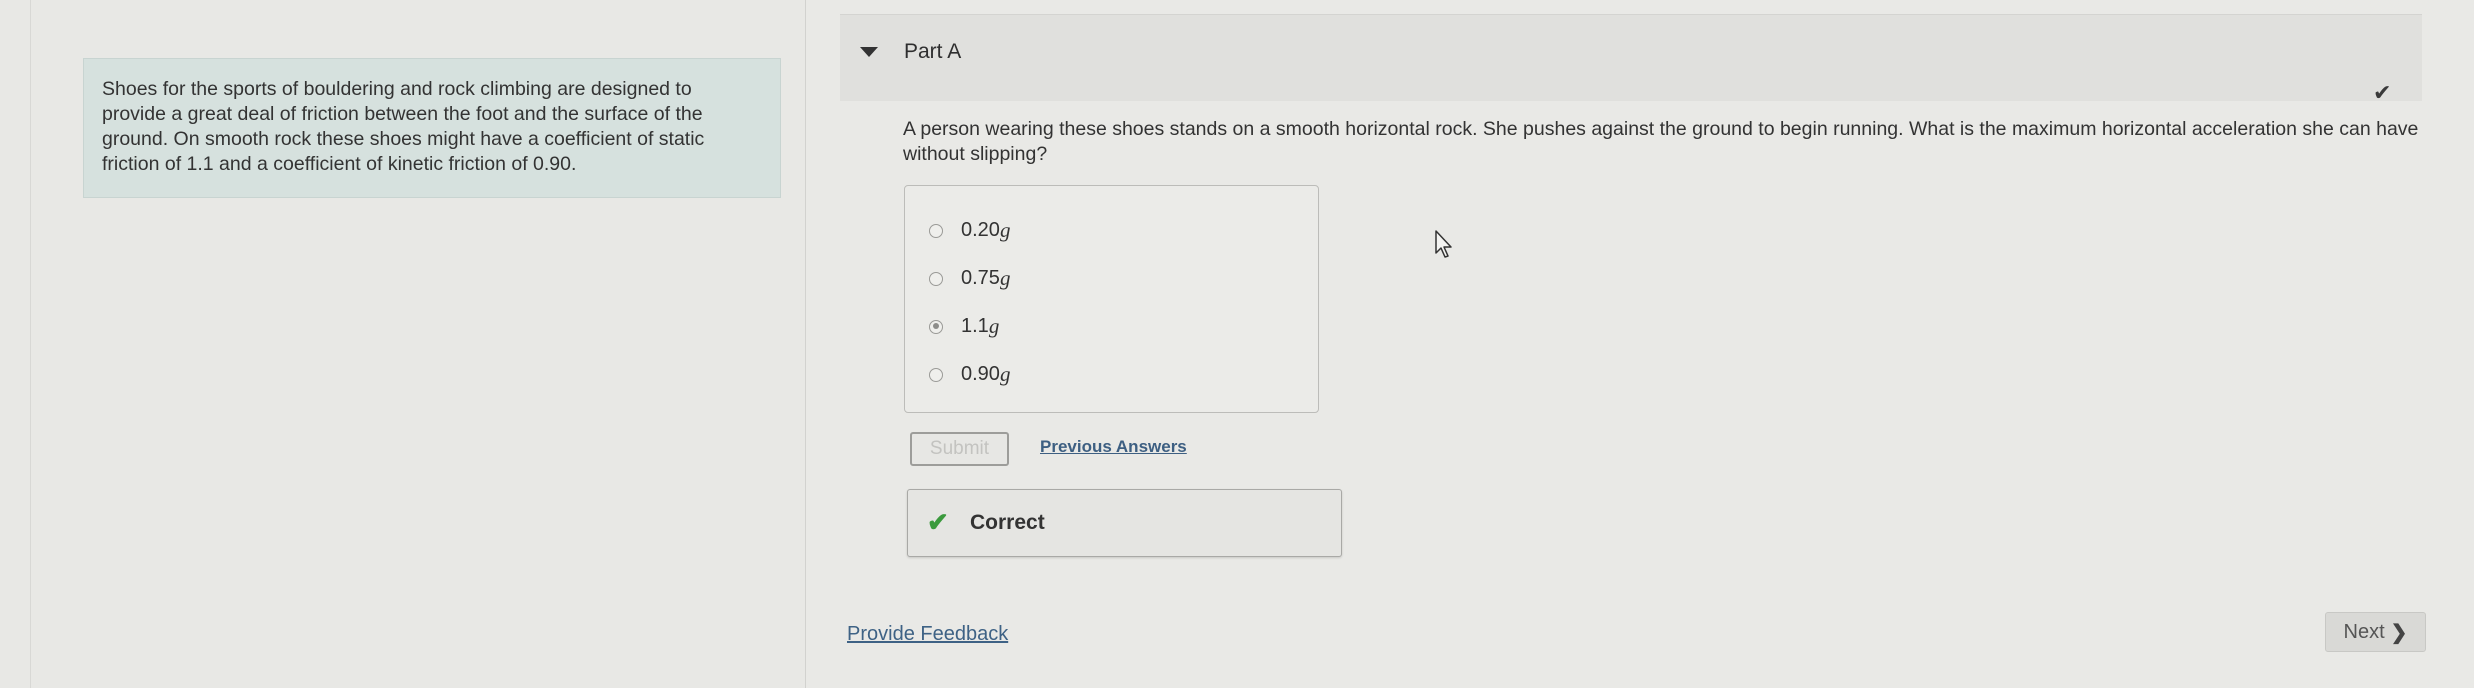  I want to click on choice-1.1g: 1.1 g, so click(964, 326).